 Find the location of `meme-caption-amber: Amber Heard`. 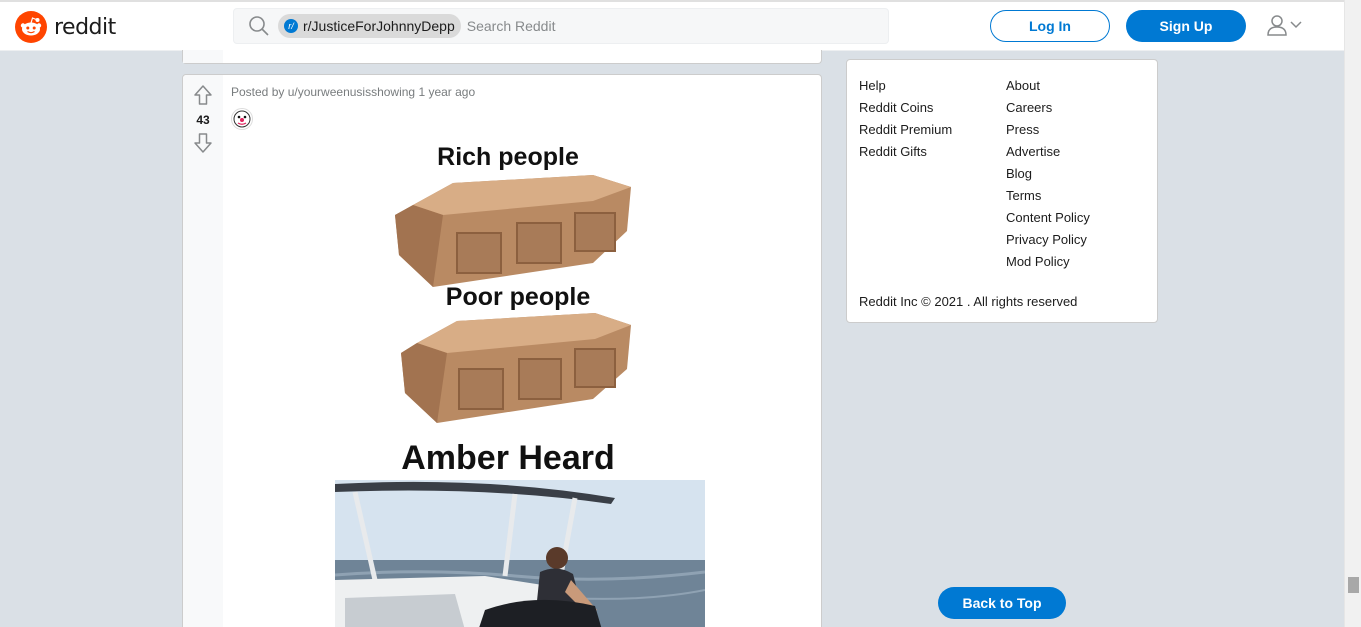

meme-caption-amber: Amber Heard is located at coordinates (508, 458).